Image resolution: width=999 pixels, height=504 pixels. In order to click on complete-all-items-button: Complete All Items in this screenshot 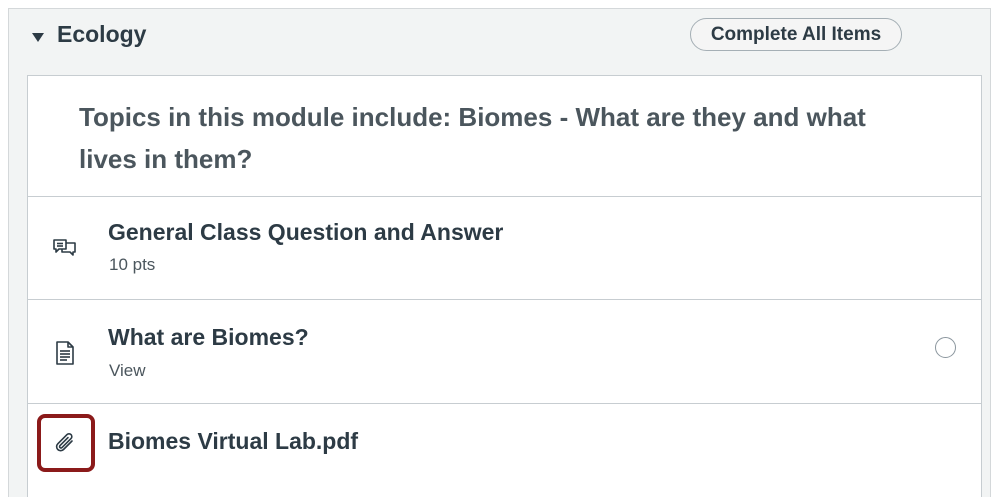, I will do `click(796, 34)`.